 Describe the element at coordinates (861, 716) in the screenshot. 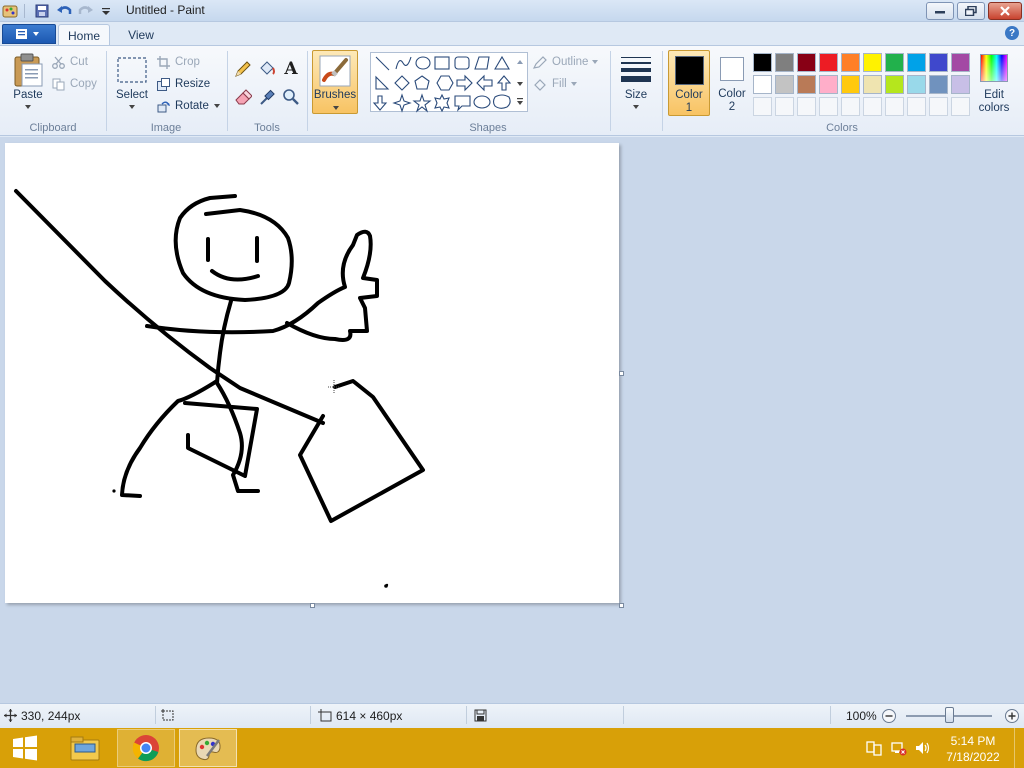

I see `zoom-level: 100%` at that location.